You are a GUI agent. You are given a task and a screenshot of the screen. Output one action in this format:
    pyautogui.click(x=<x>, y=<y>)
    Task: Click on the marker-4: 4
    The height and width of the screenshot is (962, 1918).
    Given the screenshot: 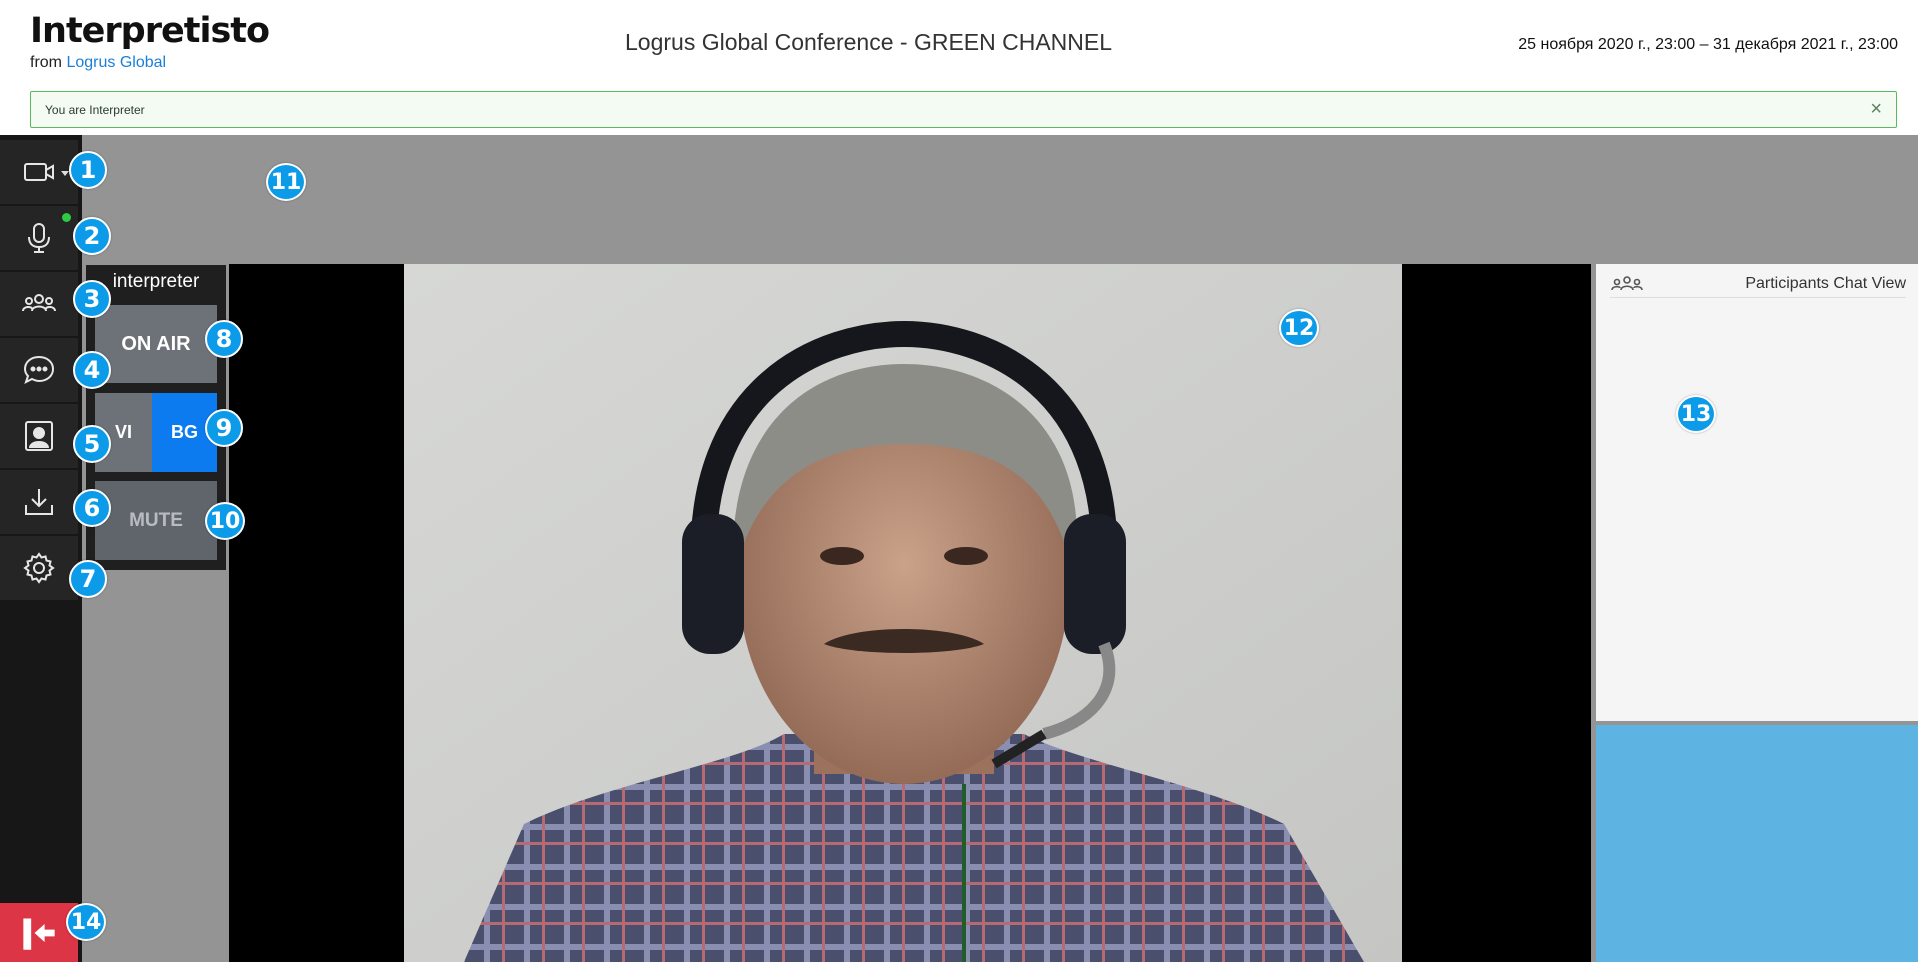 What is the action you would take?
    pyautogui.click(x=92, y=370)
    